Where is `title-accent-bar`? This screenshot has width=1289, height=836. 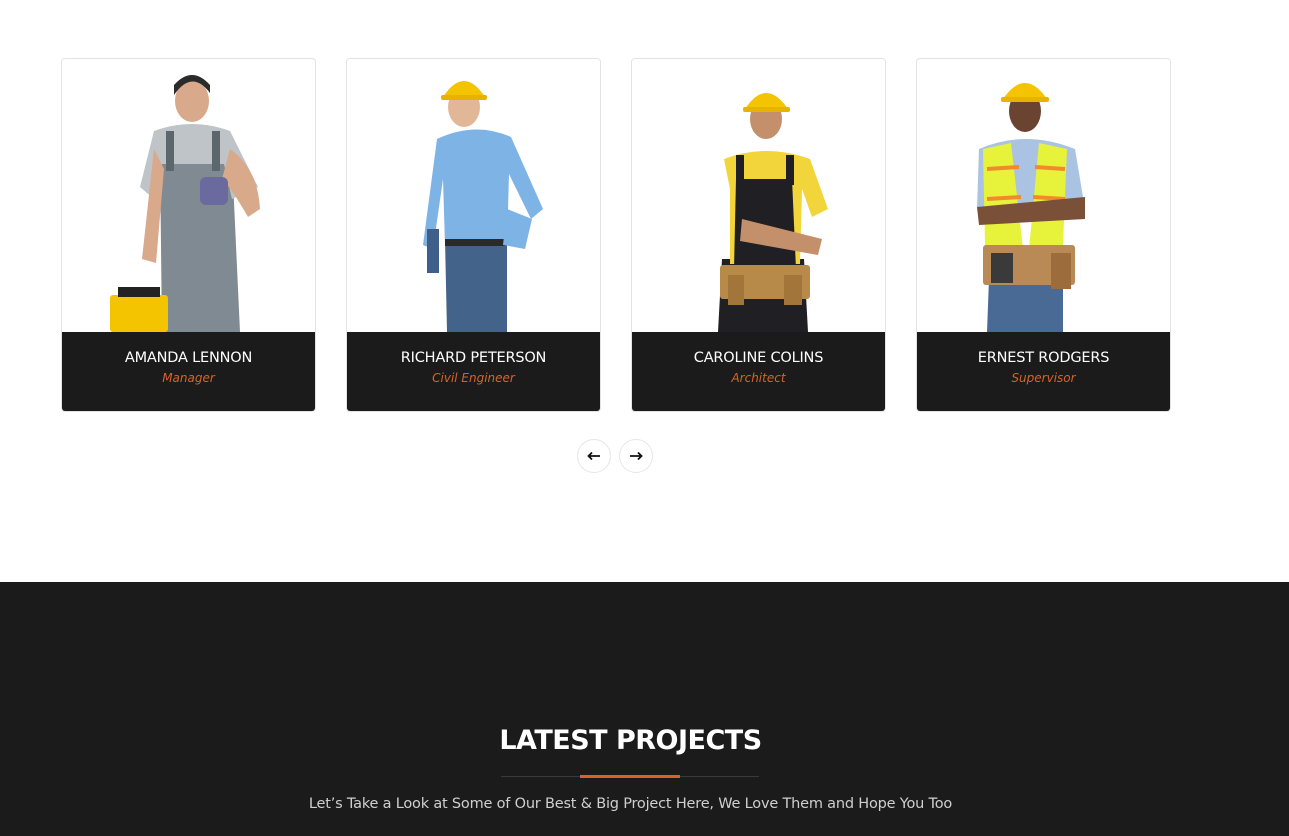 title-accent-bar is located at coordinates (630, 776).